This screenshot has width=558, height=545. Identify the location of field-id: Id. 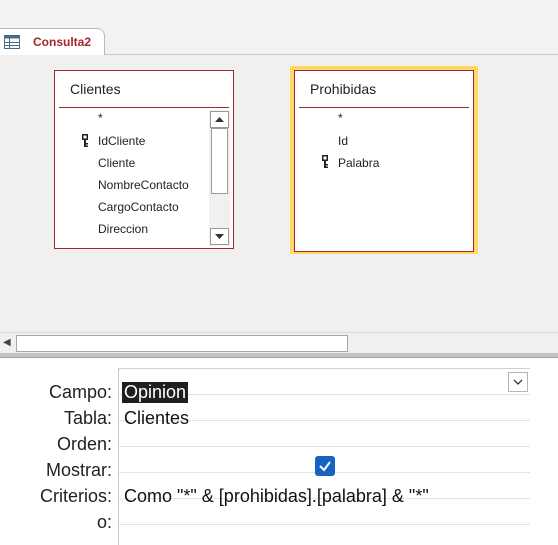
(343, 141).